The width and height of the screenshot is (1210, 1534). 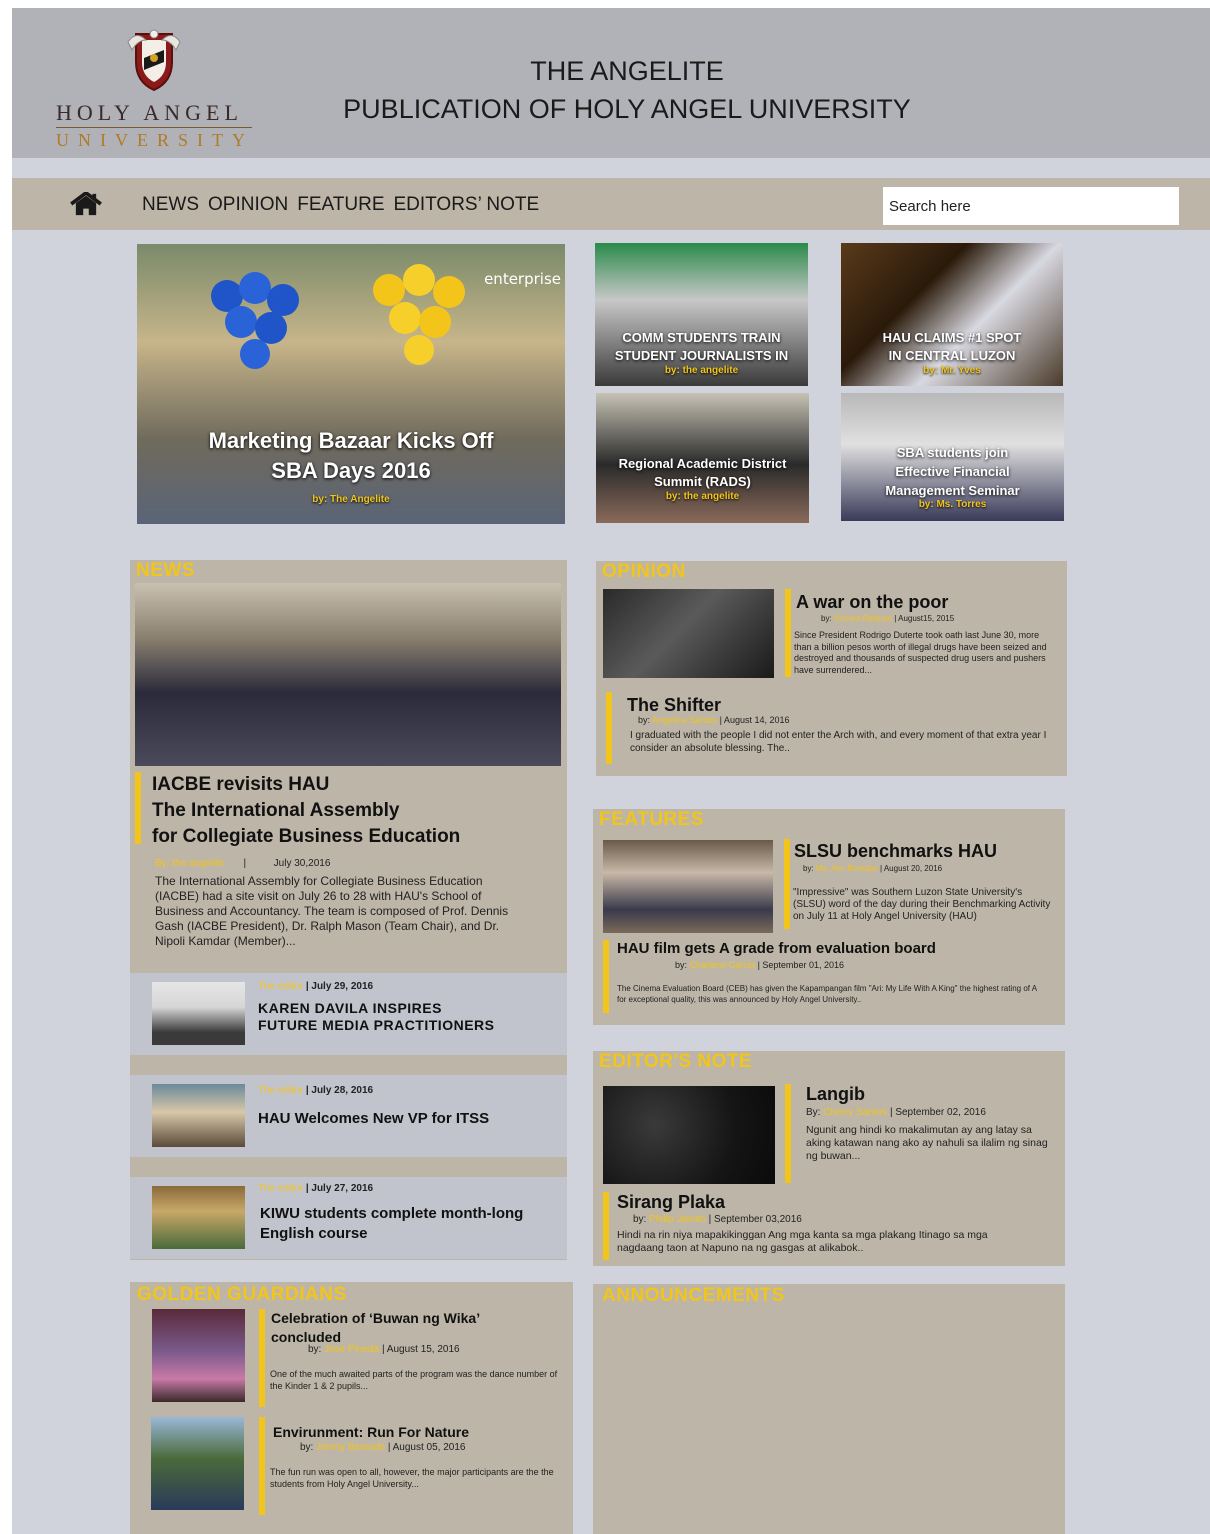 I want to click on hero-tile-1-title-line1: COMM STUDENTS TRAIN, so click(x=701, y=337).